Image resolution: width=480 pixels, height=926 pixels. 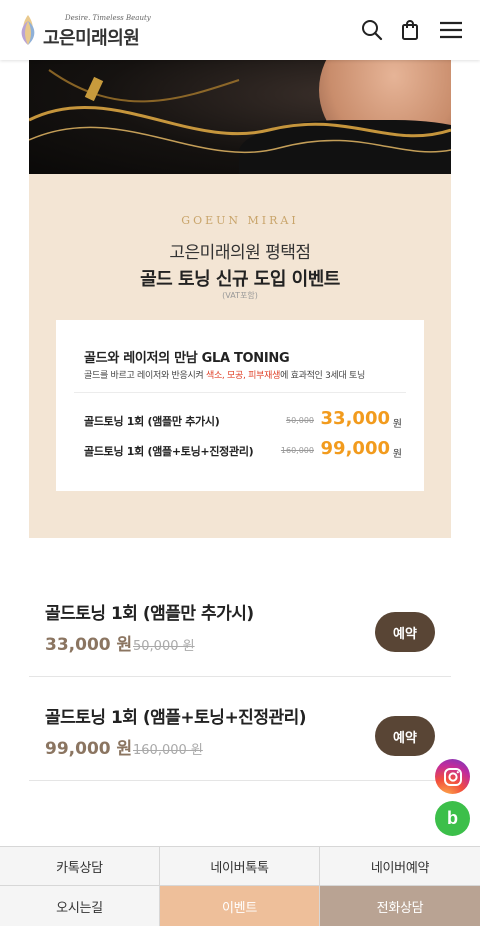 I want to click on price-row-name: 골드토닝 1회 (앰플+토닝+진정관리), so click(x=169, y=451).